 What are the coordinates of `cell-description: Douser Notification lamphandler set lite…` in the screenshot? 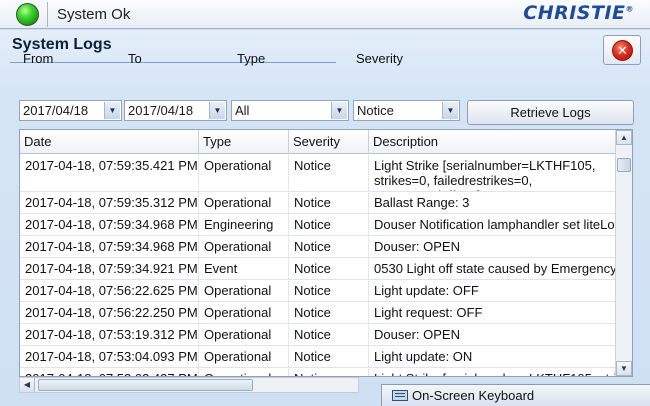 It's located at (495, 224).